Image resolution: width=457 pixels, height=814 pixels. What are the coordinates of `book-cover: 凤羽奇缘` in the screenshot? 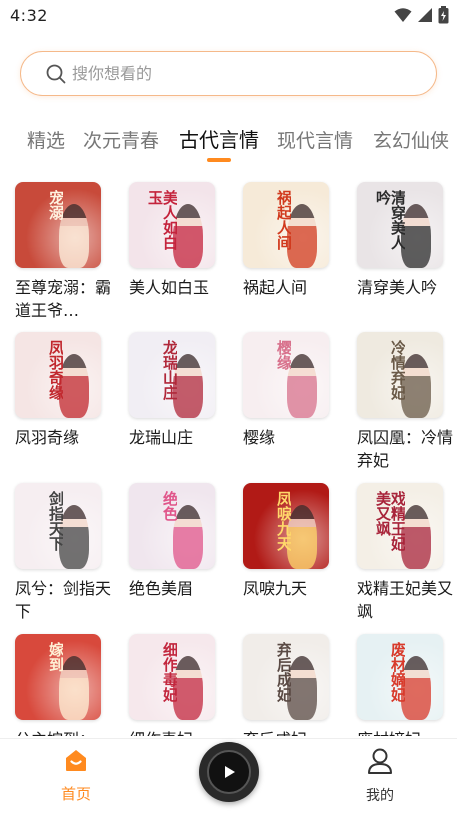 It's located at (58, 375).